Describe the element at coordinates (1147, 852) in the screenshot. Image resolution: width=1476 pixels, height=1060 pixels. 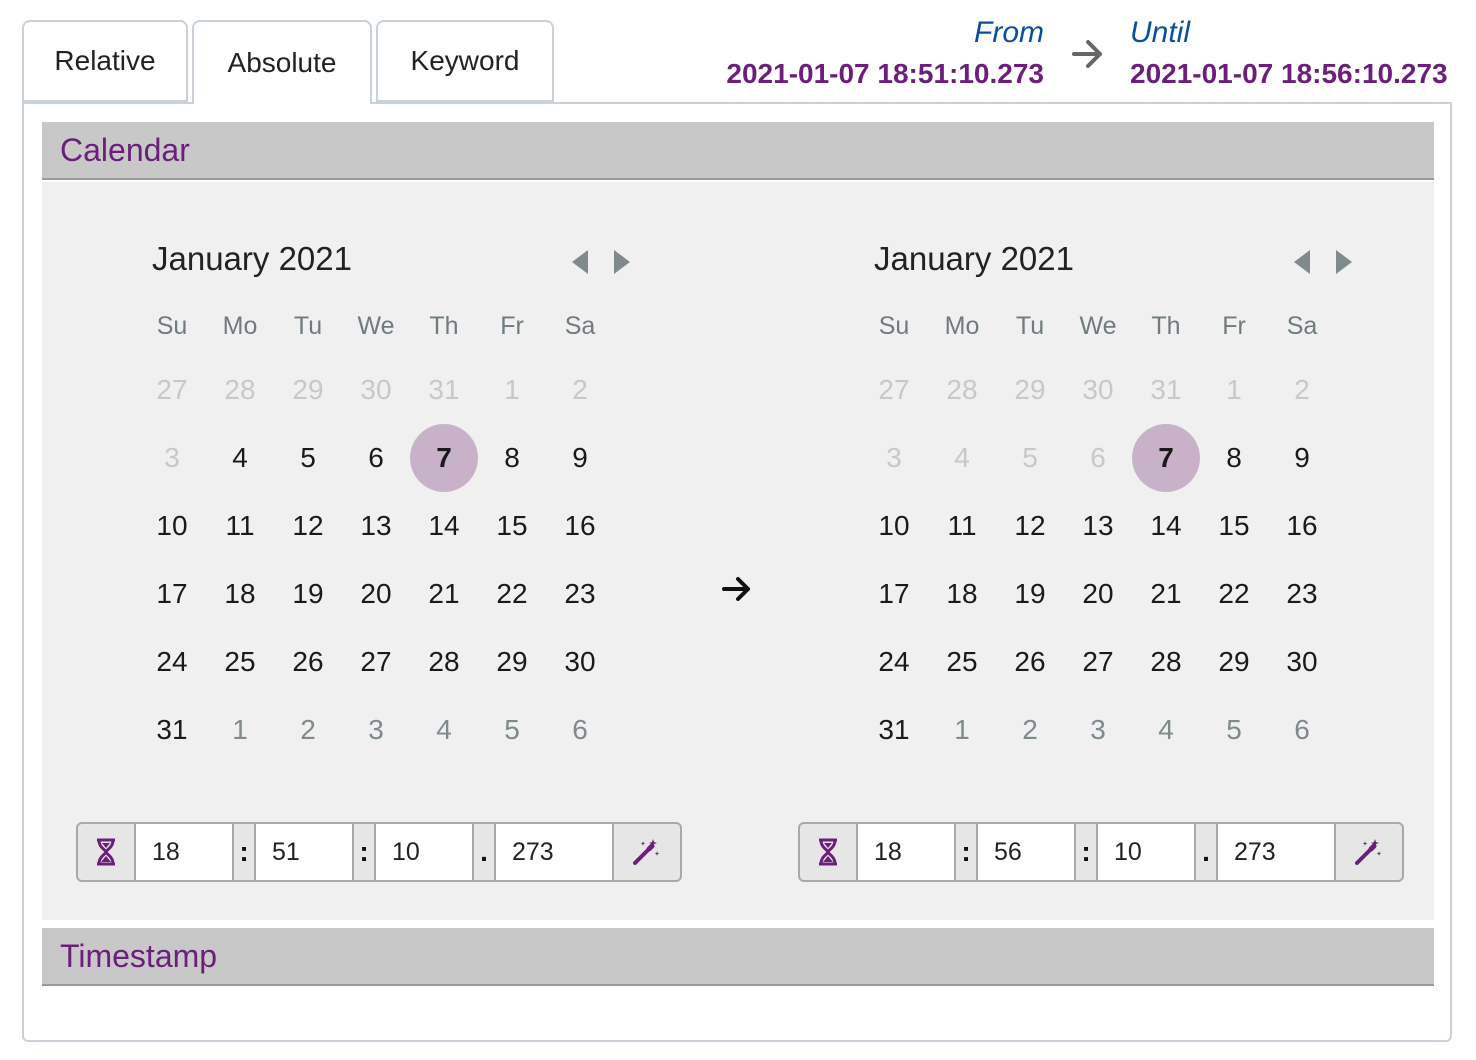
I see `until-seconds-input` at that location.